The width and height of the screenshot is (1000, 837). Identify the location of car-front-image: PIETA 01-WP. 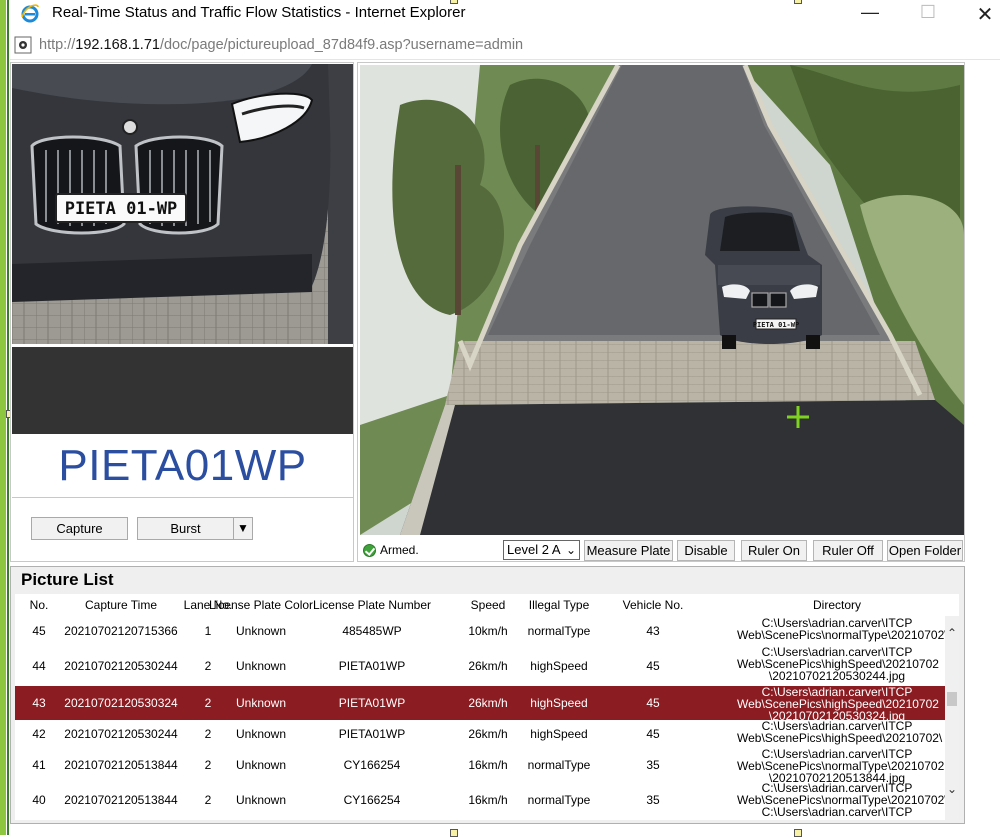
(182, 204).